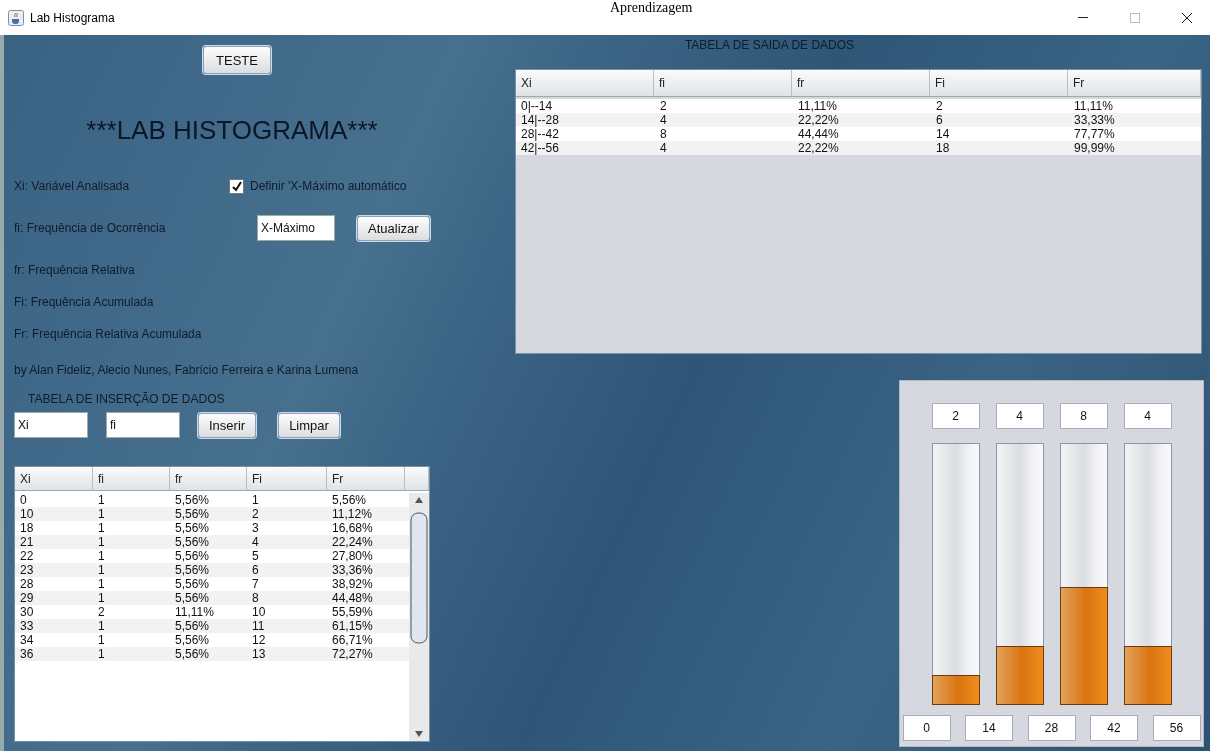  What do you see at coordinates (1114, 728) in the screenshot?
I see `bound-label: 42` at bounding box center [1114, 728].